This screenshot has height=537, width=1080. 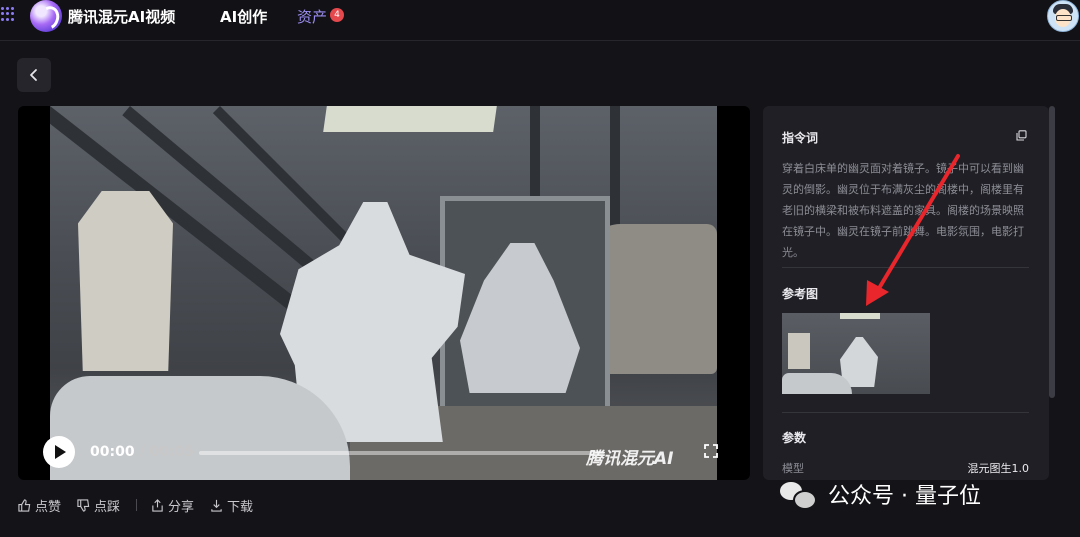 I want to click on share-label: 分享, so click(x=181, y=507).